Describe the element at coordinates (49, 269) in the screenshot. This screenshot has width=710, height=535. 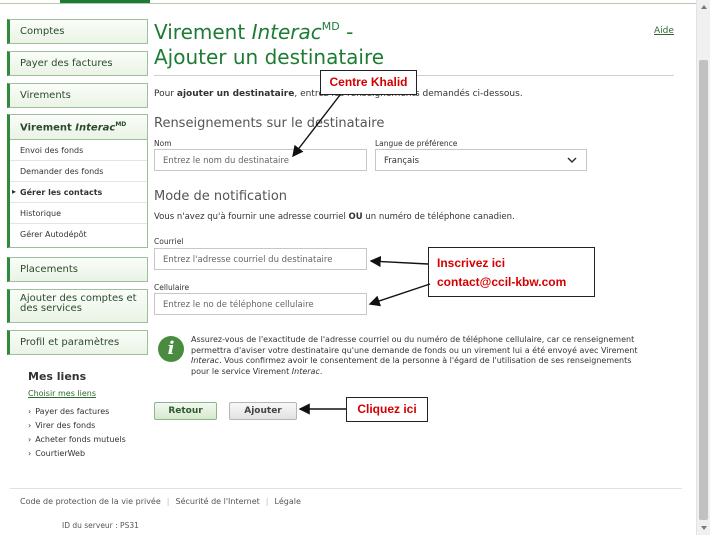
I see `sidebar-item-label: Placements` at that location.